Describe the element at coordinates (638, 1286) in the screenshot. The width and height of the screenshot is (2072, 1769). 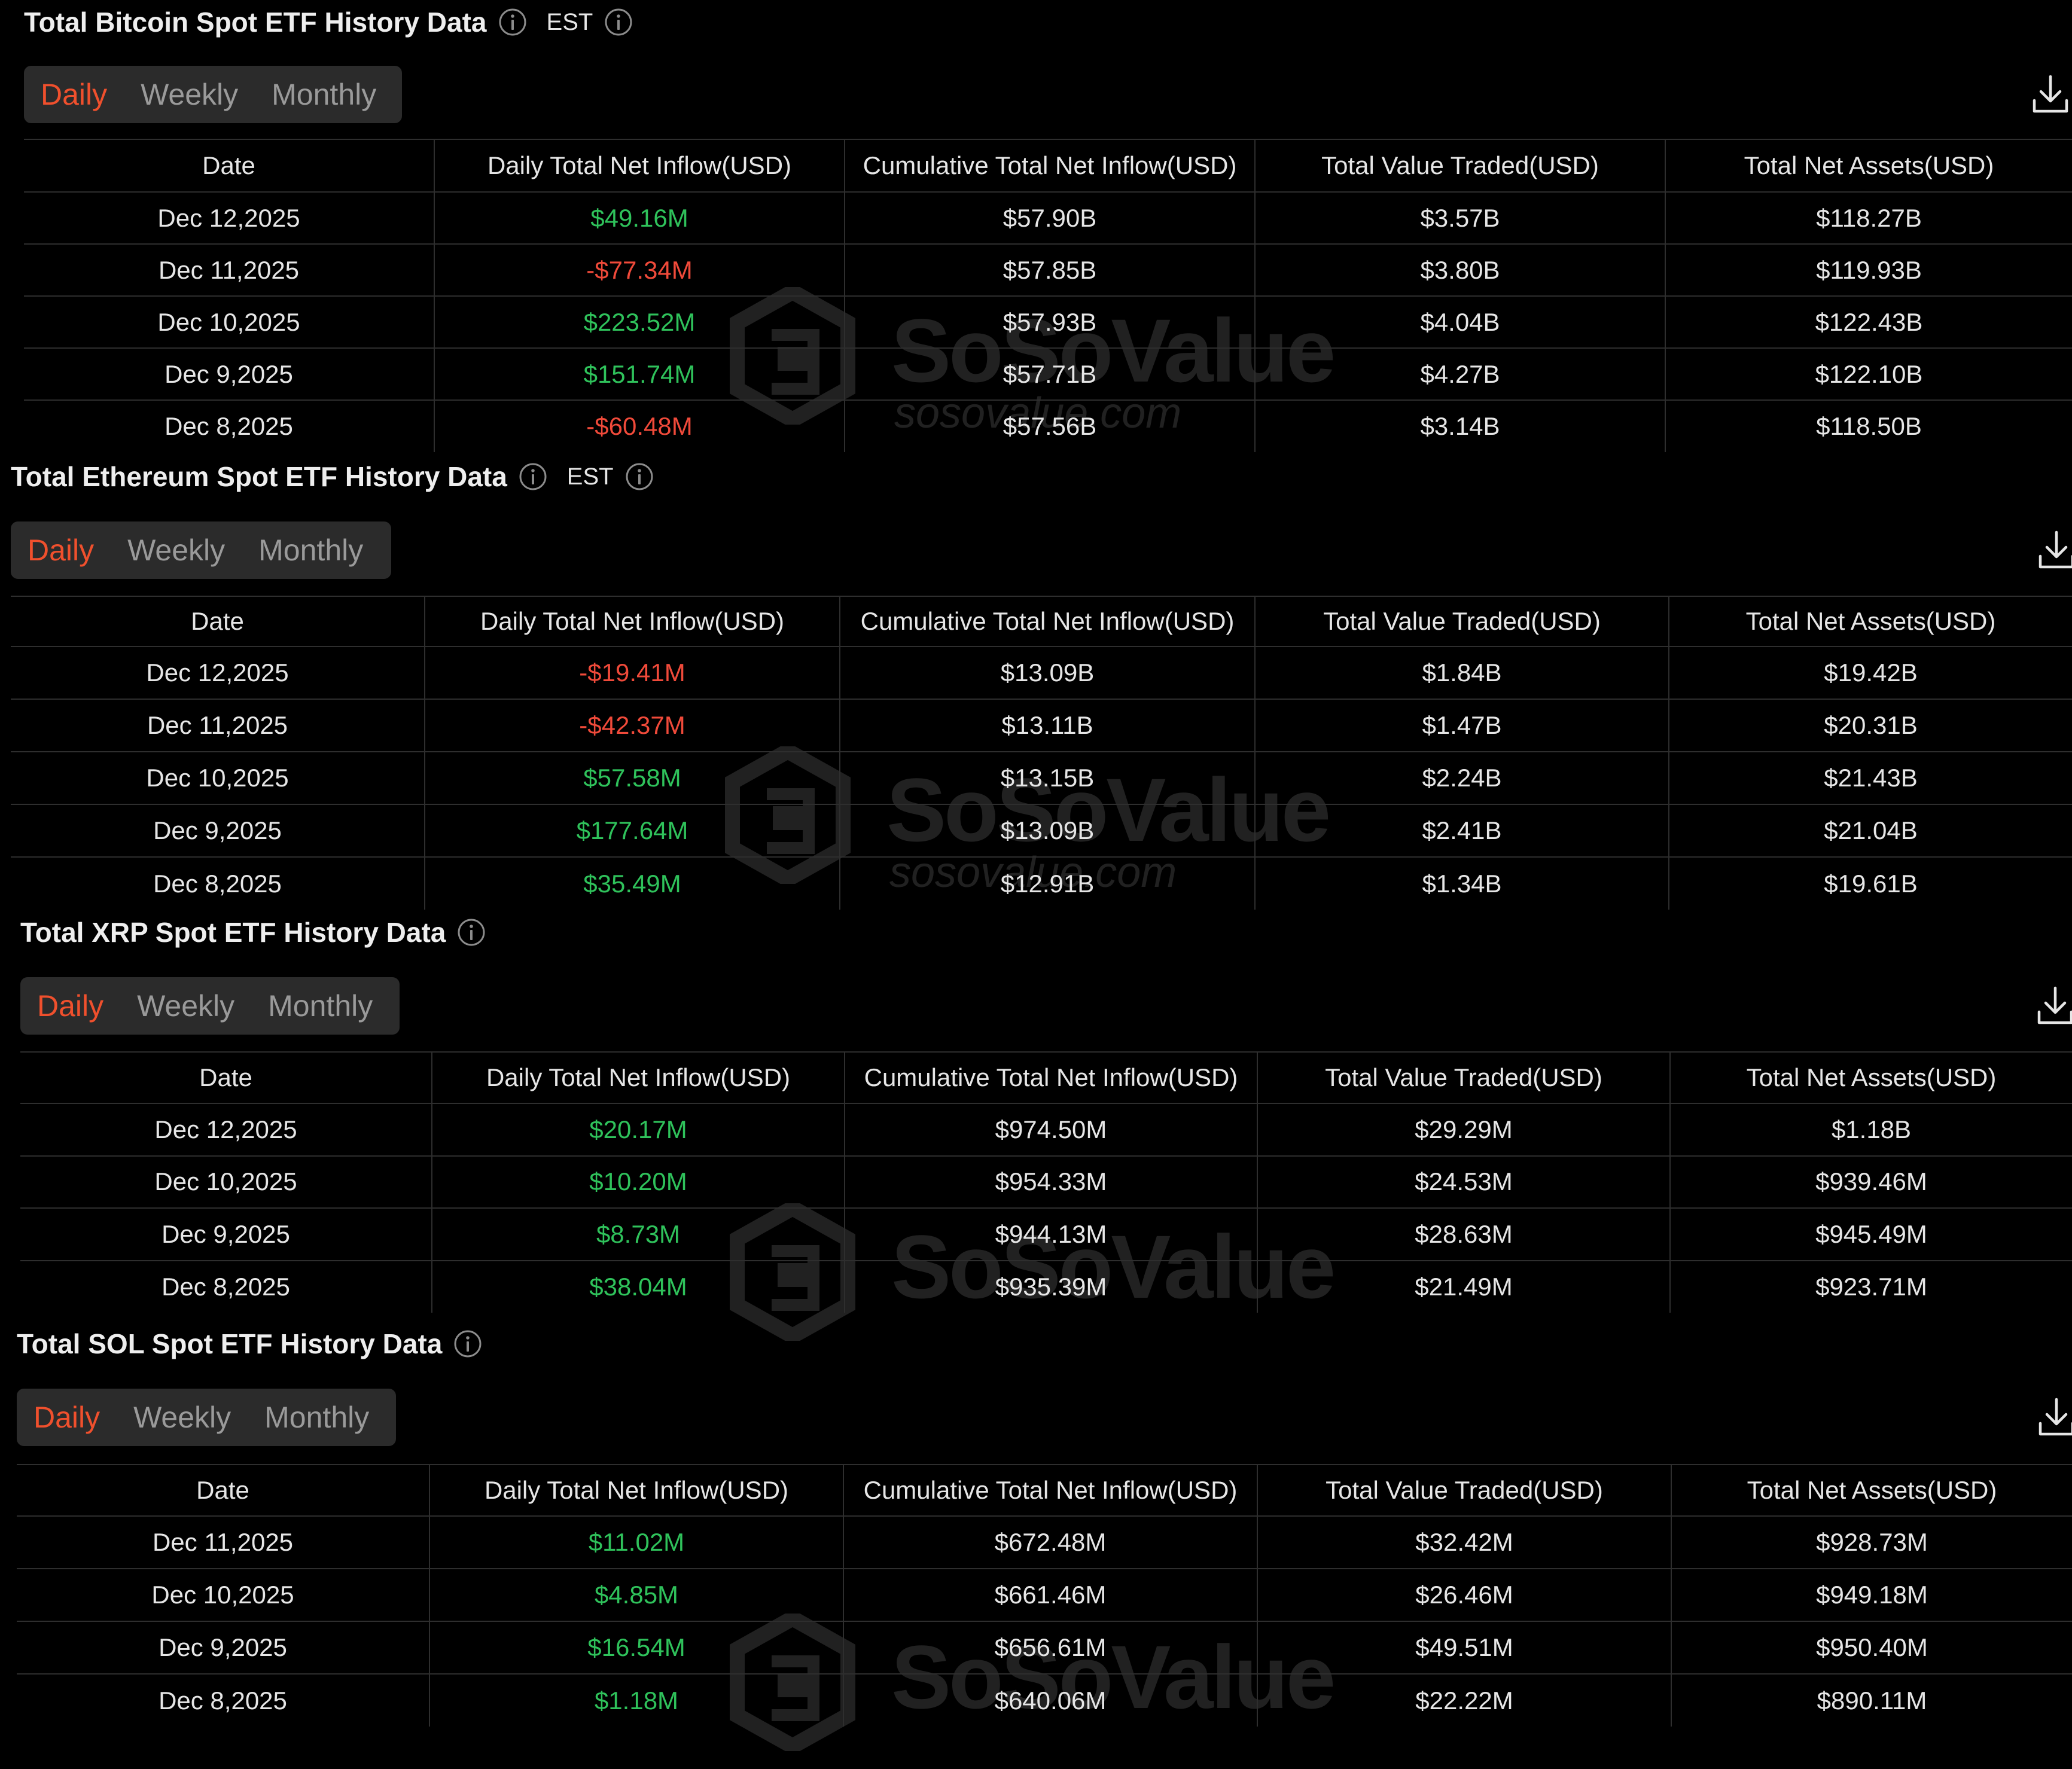
I see `daily-net-inflow-cell: $38.04M` at that location.